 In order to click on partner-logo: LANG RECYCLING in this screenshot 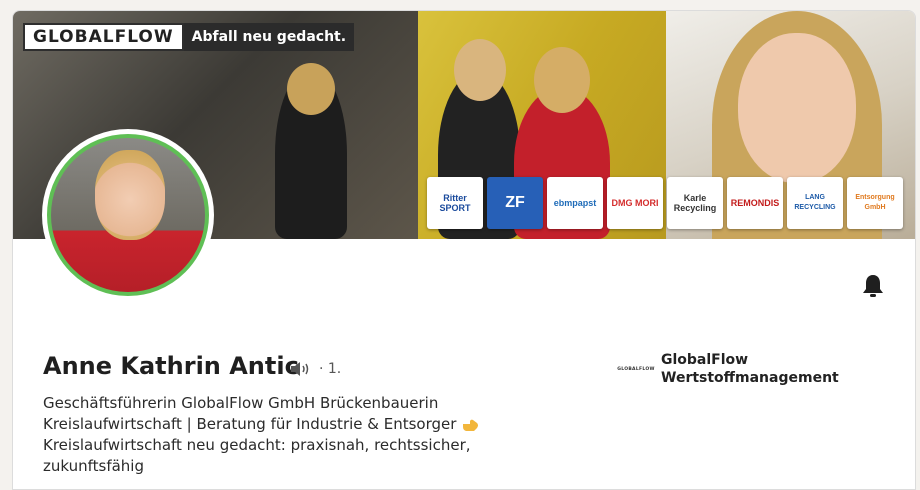, I will do `click(815, 203)`.